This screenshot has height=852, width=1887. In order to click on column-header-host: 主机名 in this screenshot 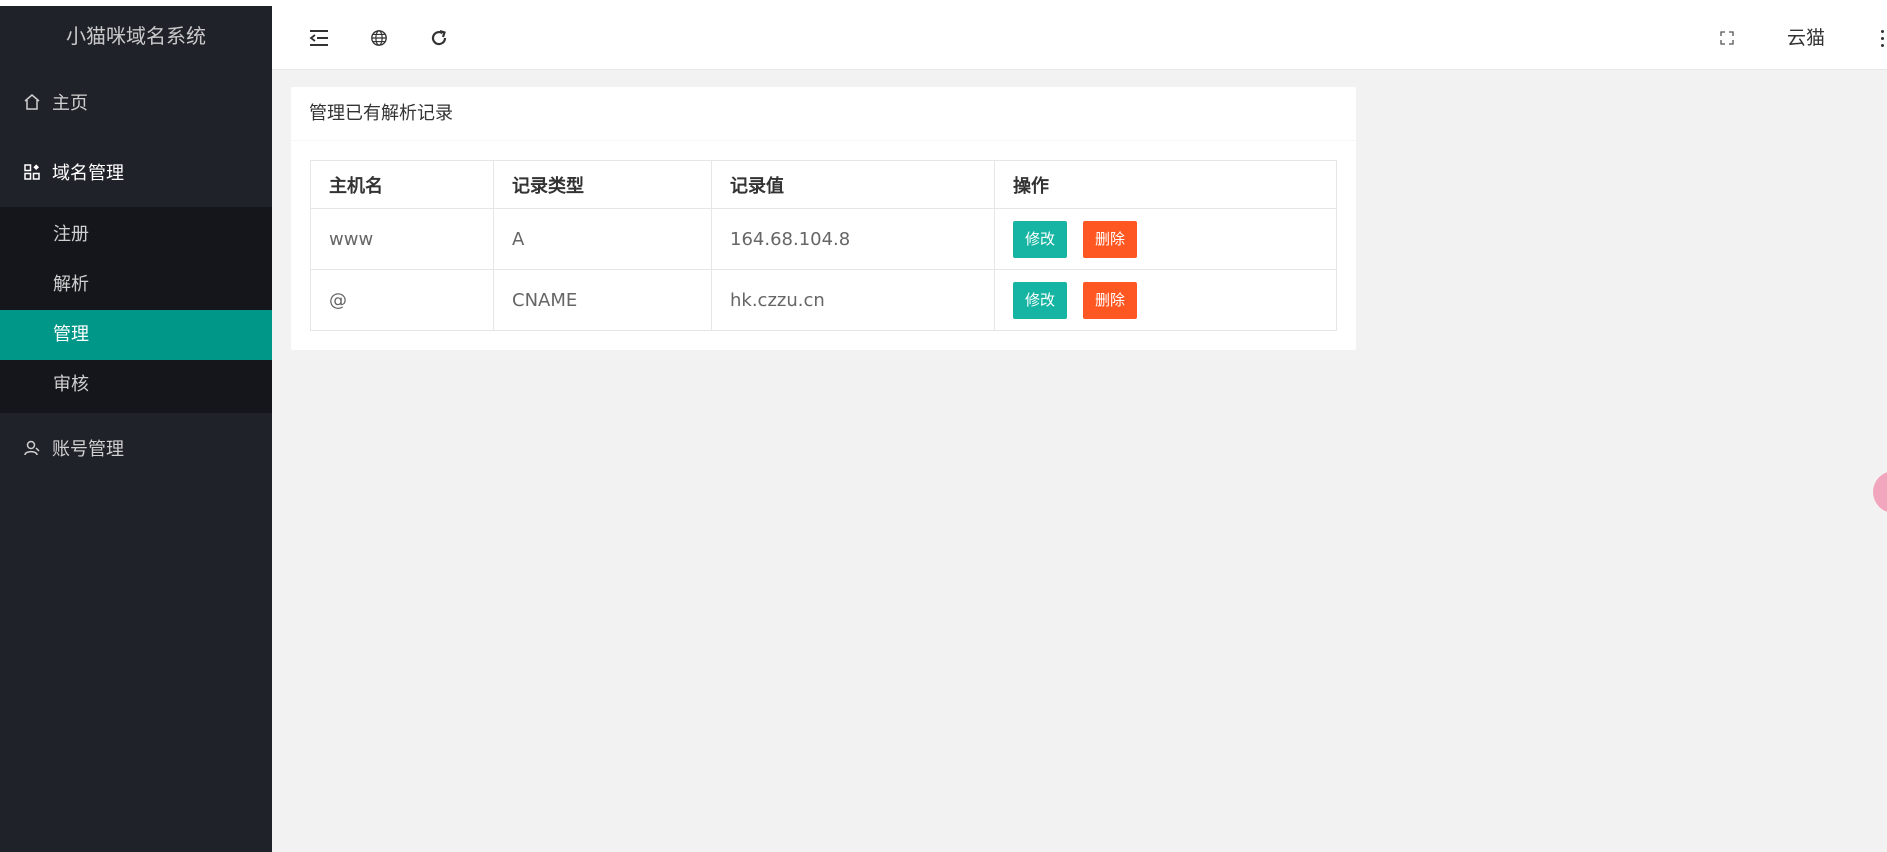, I will do `click(402, 184)`.